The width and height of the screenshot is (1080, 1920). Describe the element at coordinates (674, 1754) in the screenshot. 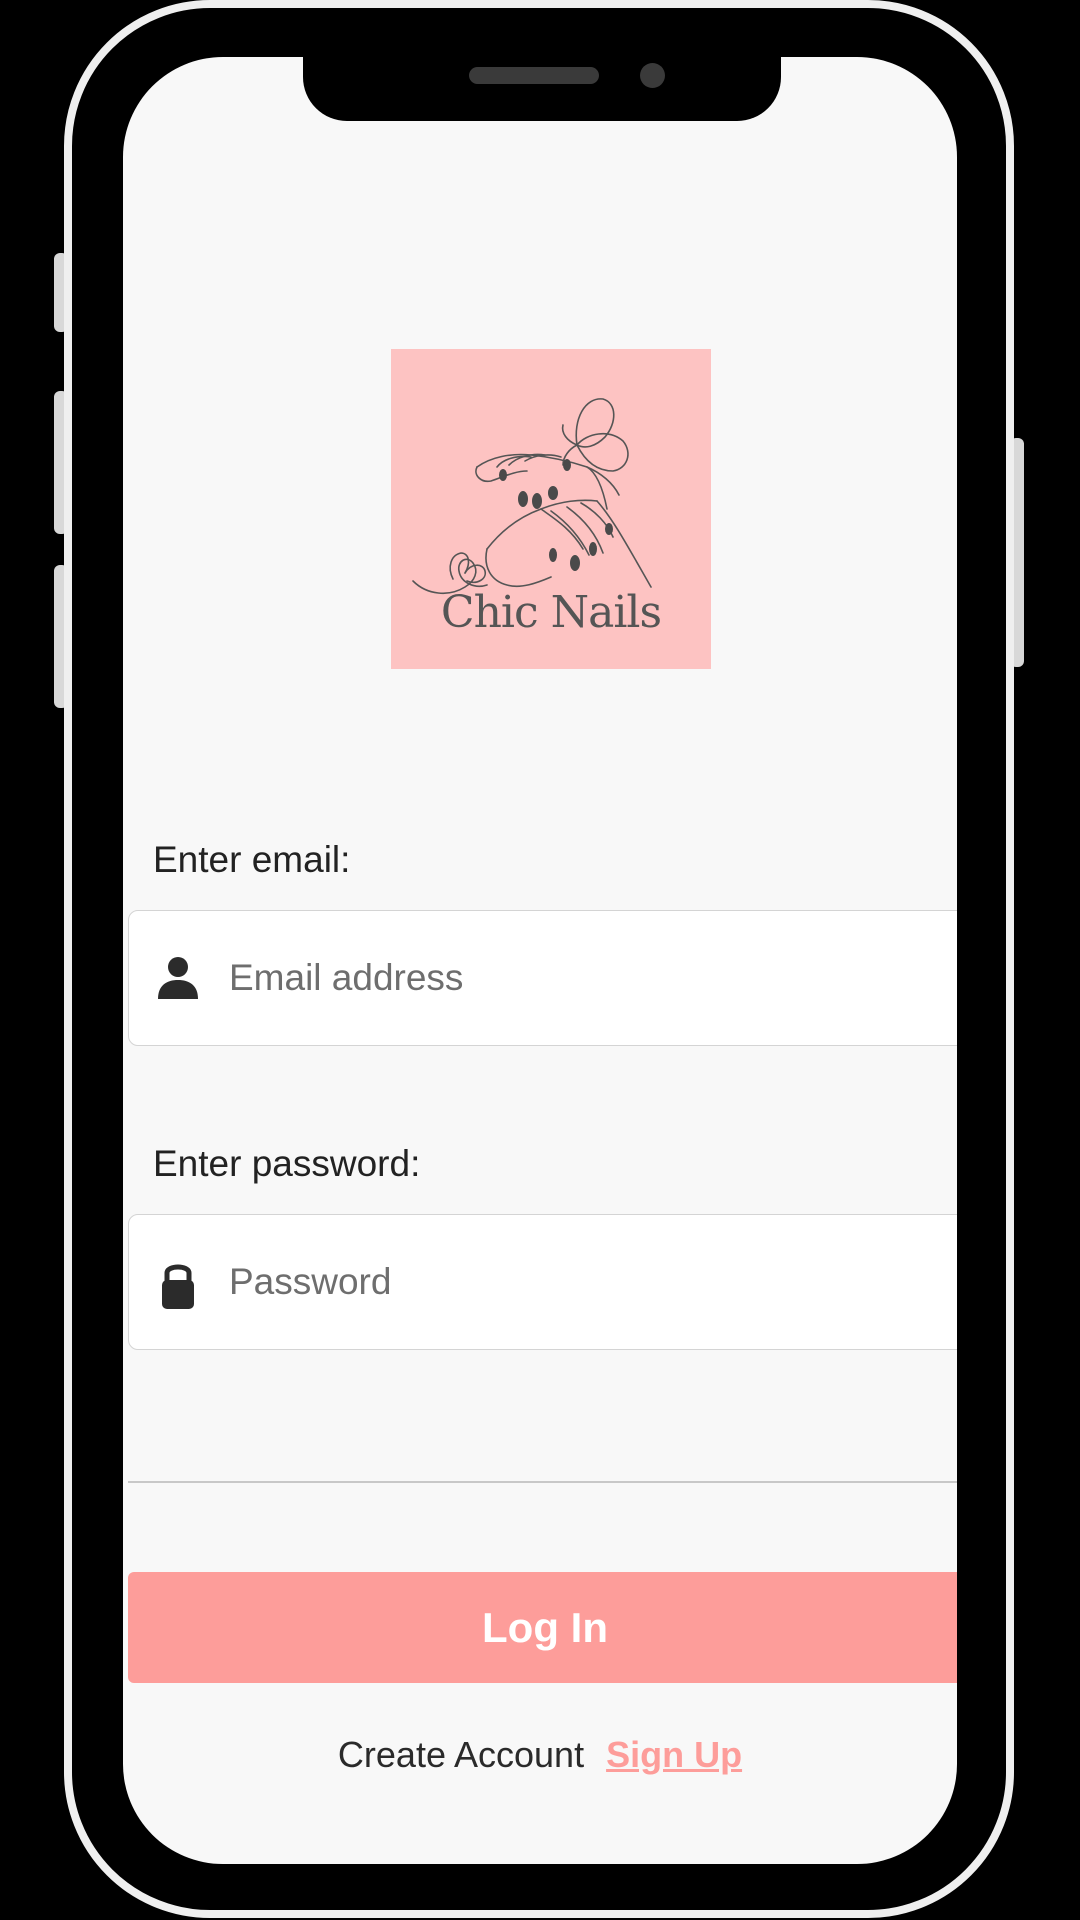

I see `sign-up-link: Sign Up` at that location.